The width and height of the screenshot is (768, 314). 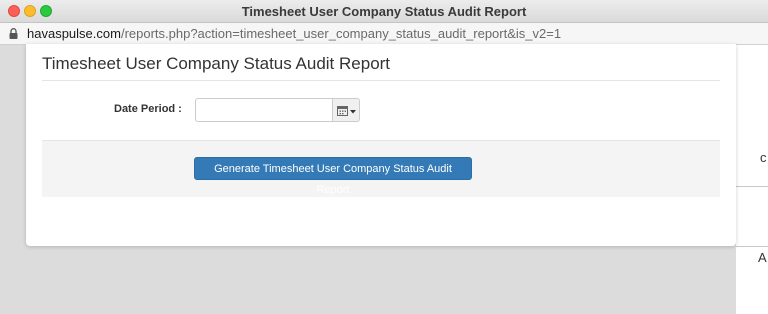 What do you see at coordinates (148, 109) in the screenshot?
I see `date-period-label: Date Period :` at bounding box center [148, 109].